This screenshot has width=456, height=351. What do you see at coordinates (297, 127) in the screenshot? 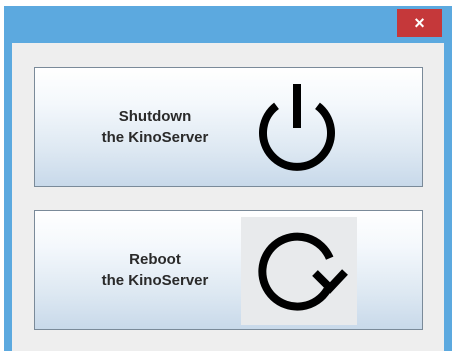
I see `power-icon` at bounding box center [297, 127].